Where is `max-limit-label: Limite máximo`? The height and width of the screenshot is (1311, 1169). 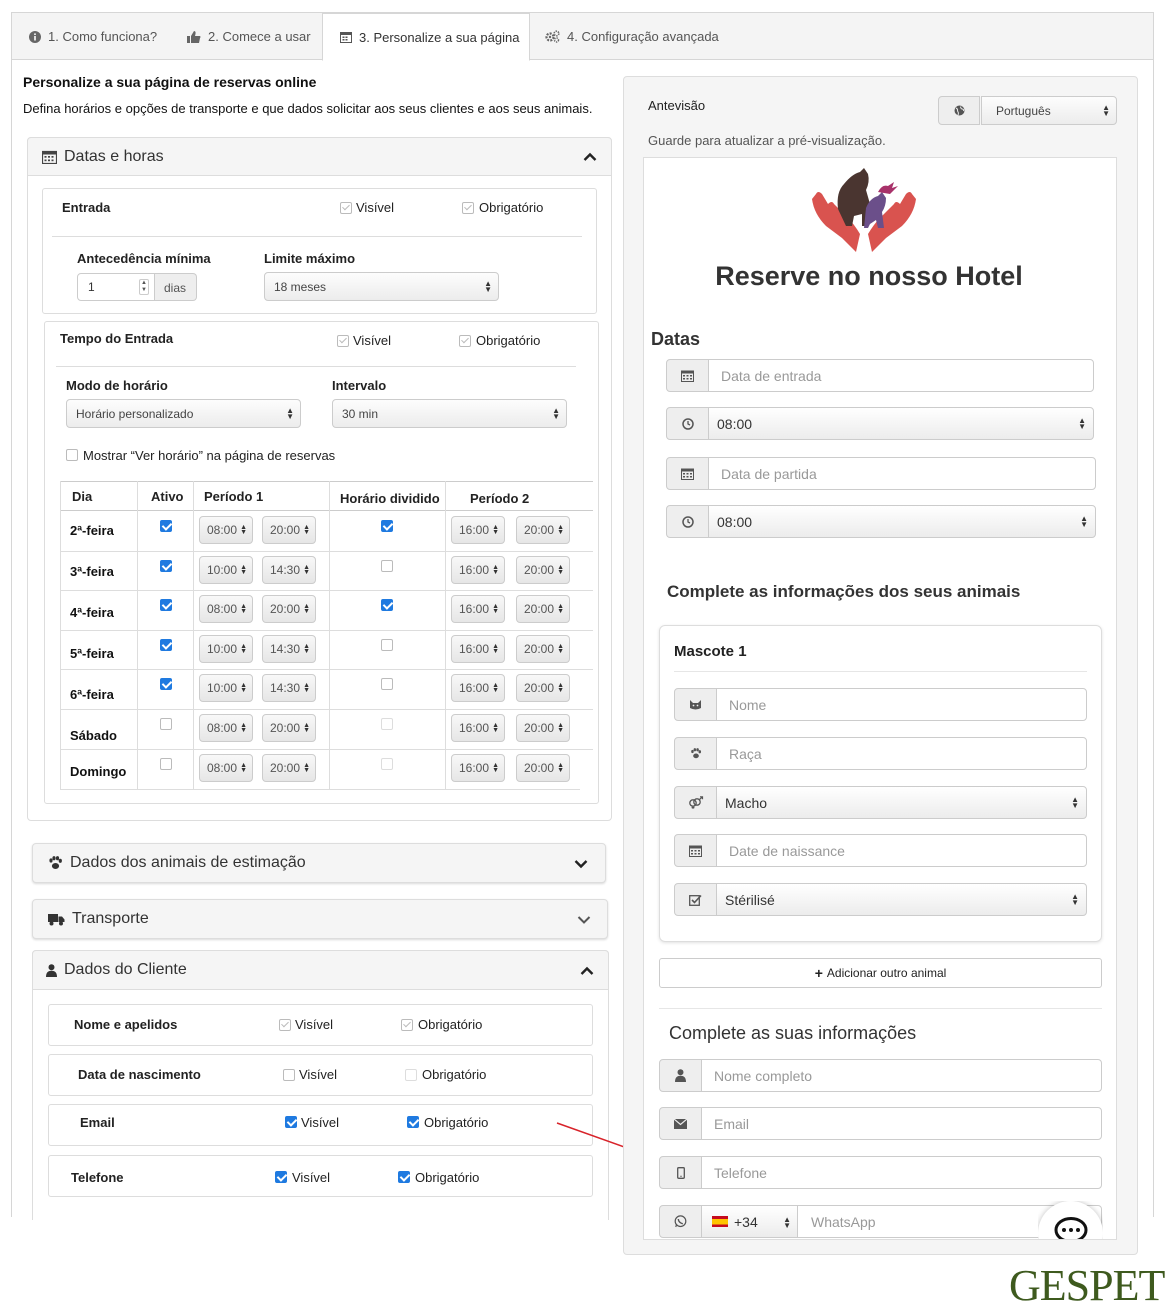 max-limit-label: Limite máximo is located at coordinates (310, 258).